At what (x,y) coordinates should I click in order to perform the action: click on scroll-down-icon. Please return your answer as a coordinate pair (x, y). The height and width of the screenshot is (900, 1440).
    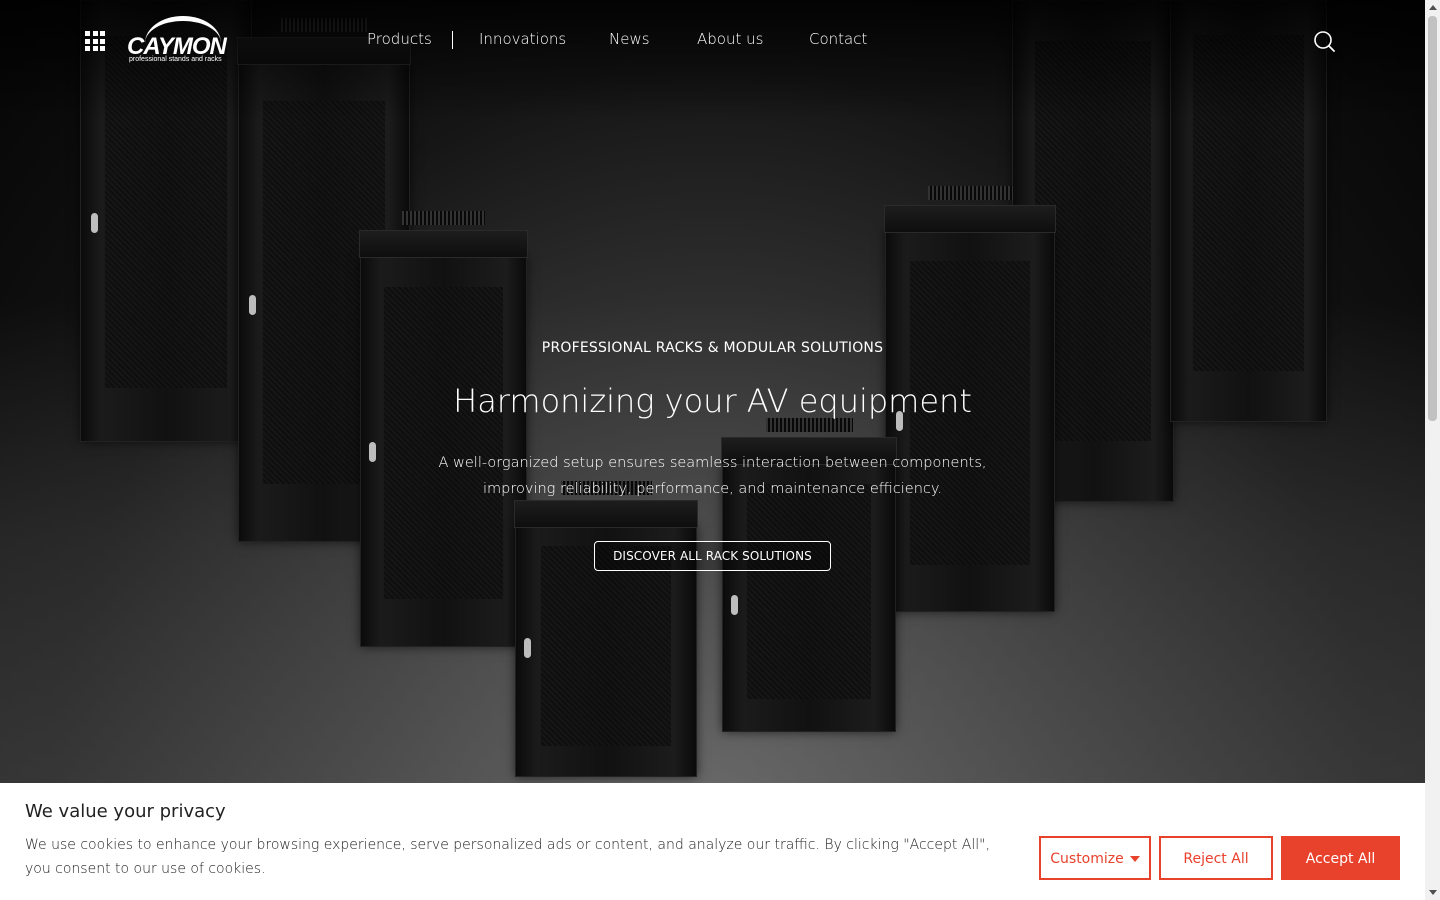
    Looking at the image, I should click on (1433, 892).